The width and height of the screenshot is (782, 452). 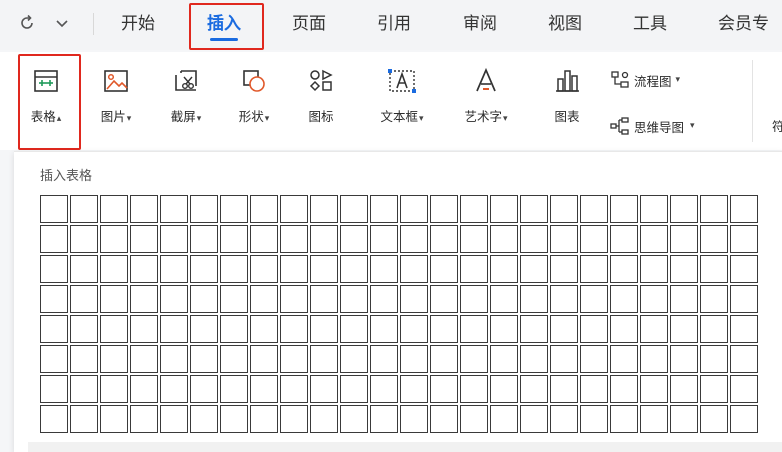 I want to click on tab-tools: 工具, so click(x=650, y=24).